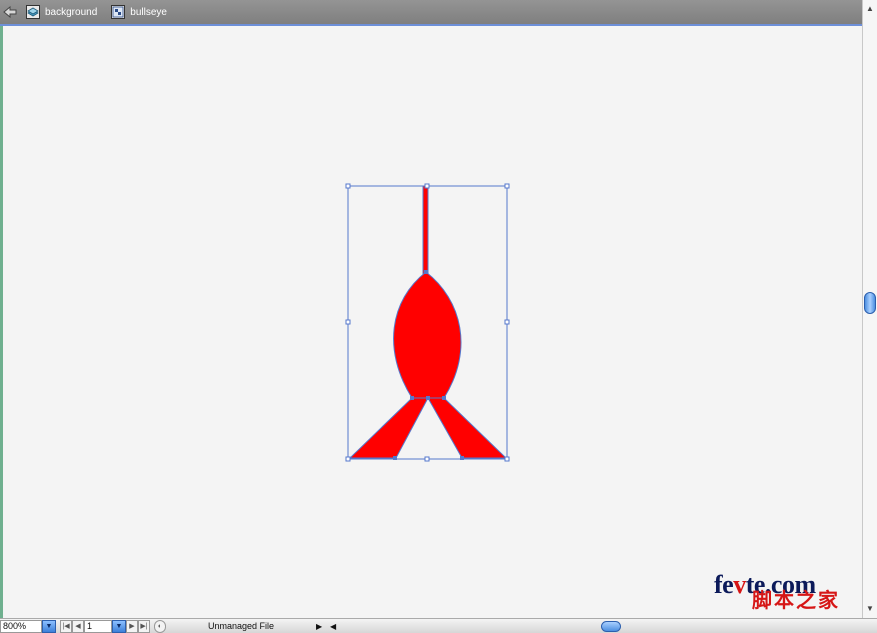 The image size is (877, 633). What do you see at coordinates (507, 459) in the screenshot?
I see `handle-bottom-right` at bounding box center [507, 459].